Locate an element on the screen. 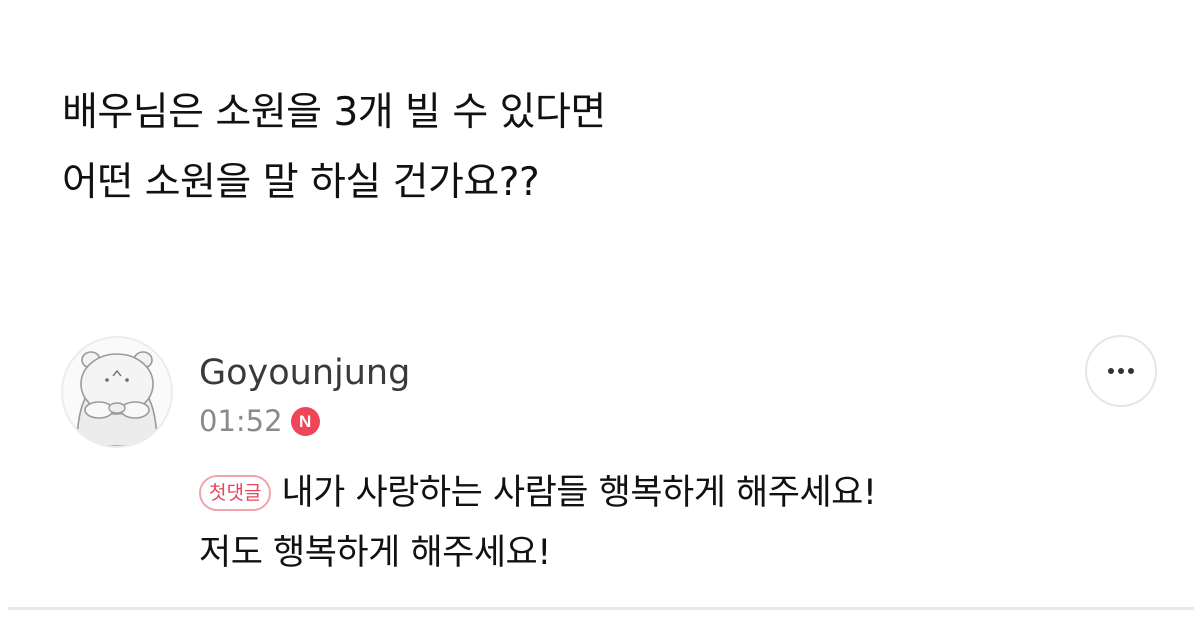 This screenshot has height=629, width=1200. ellipsis-icon is located at coordinates (1121, 371).